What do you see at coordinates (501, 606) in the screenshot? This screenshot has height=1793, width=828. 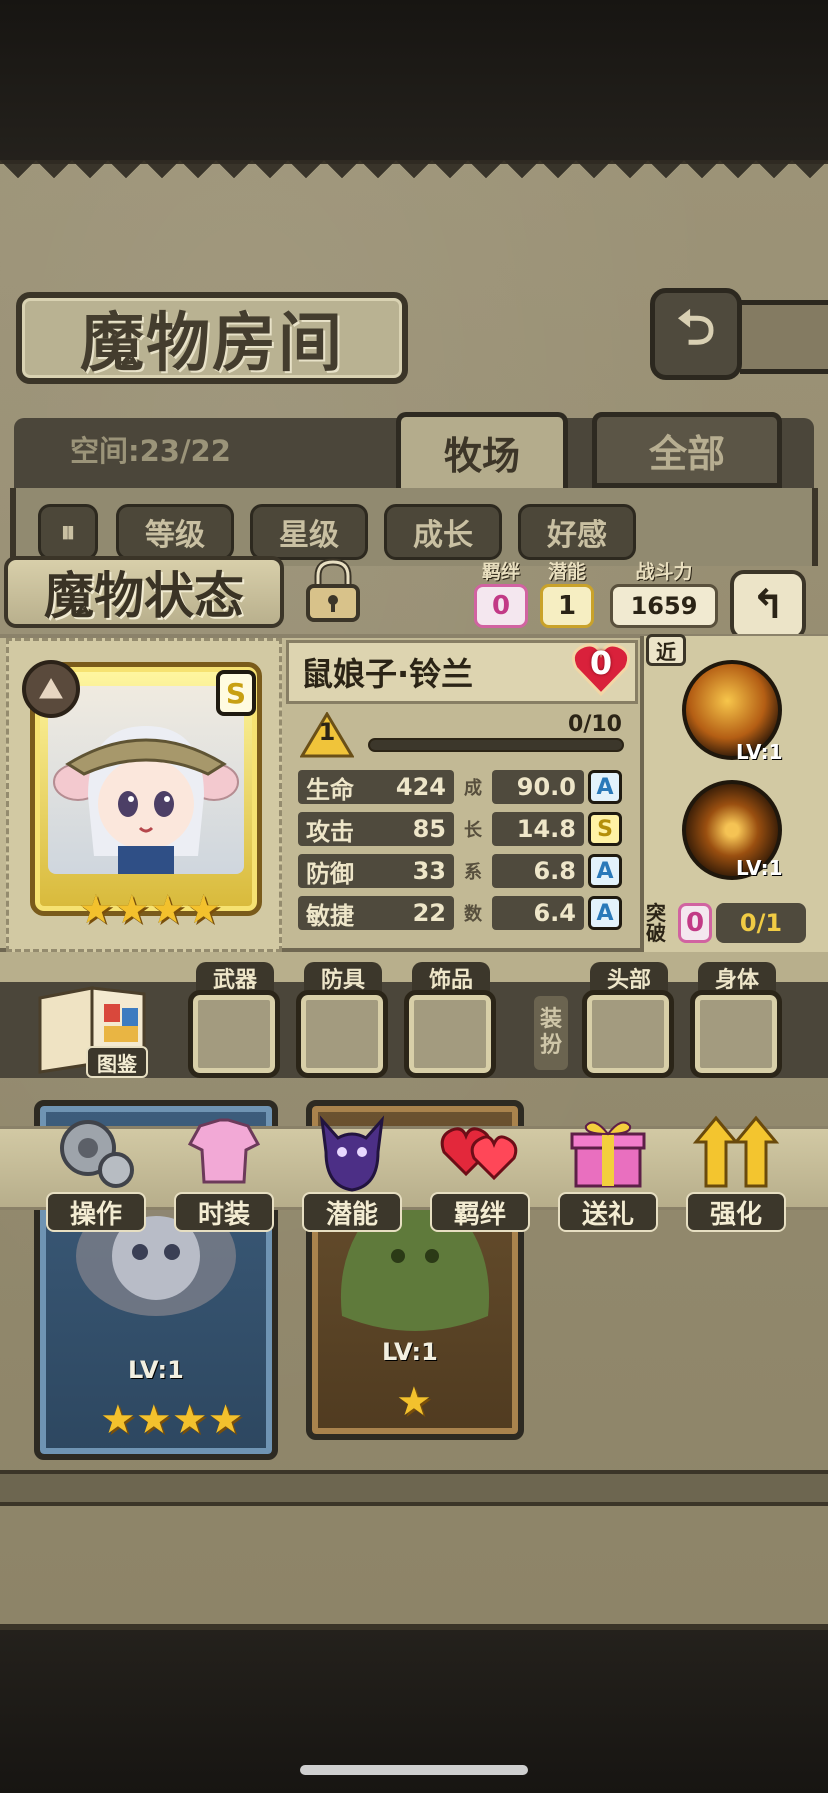 I see `bond-value: 0` at bounding box center [501, 606].